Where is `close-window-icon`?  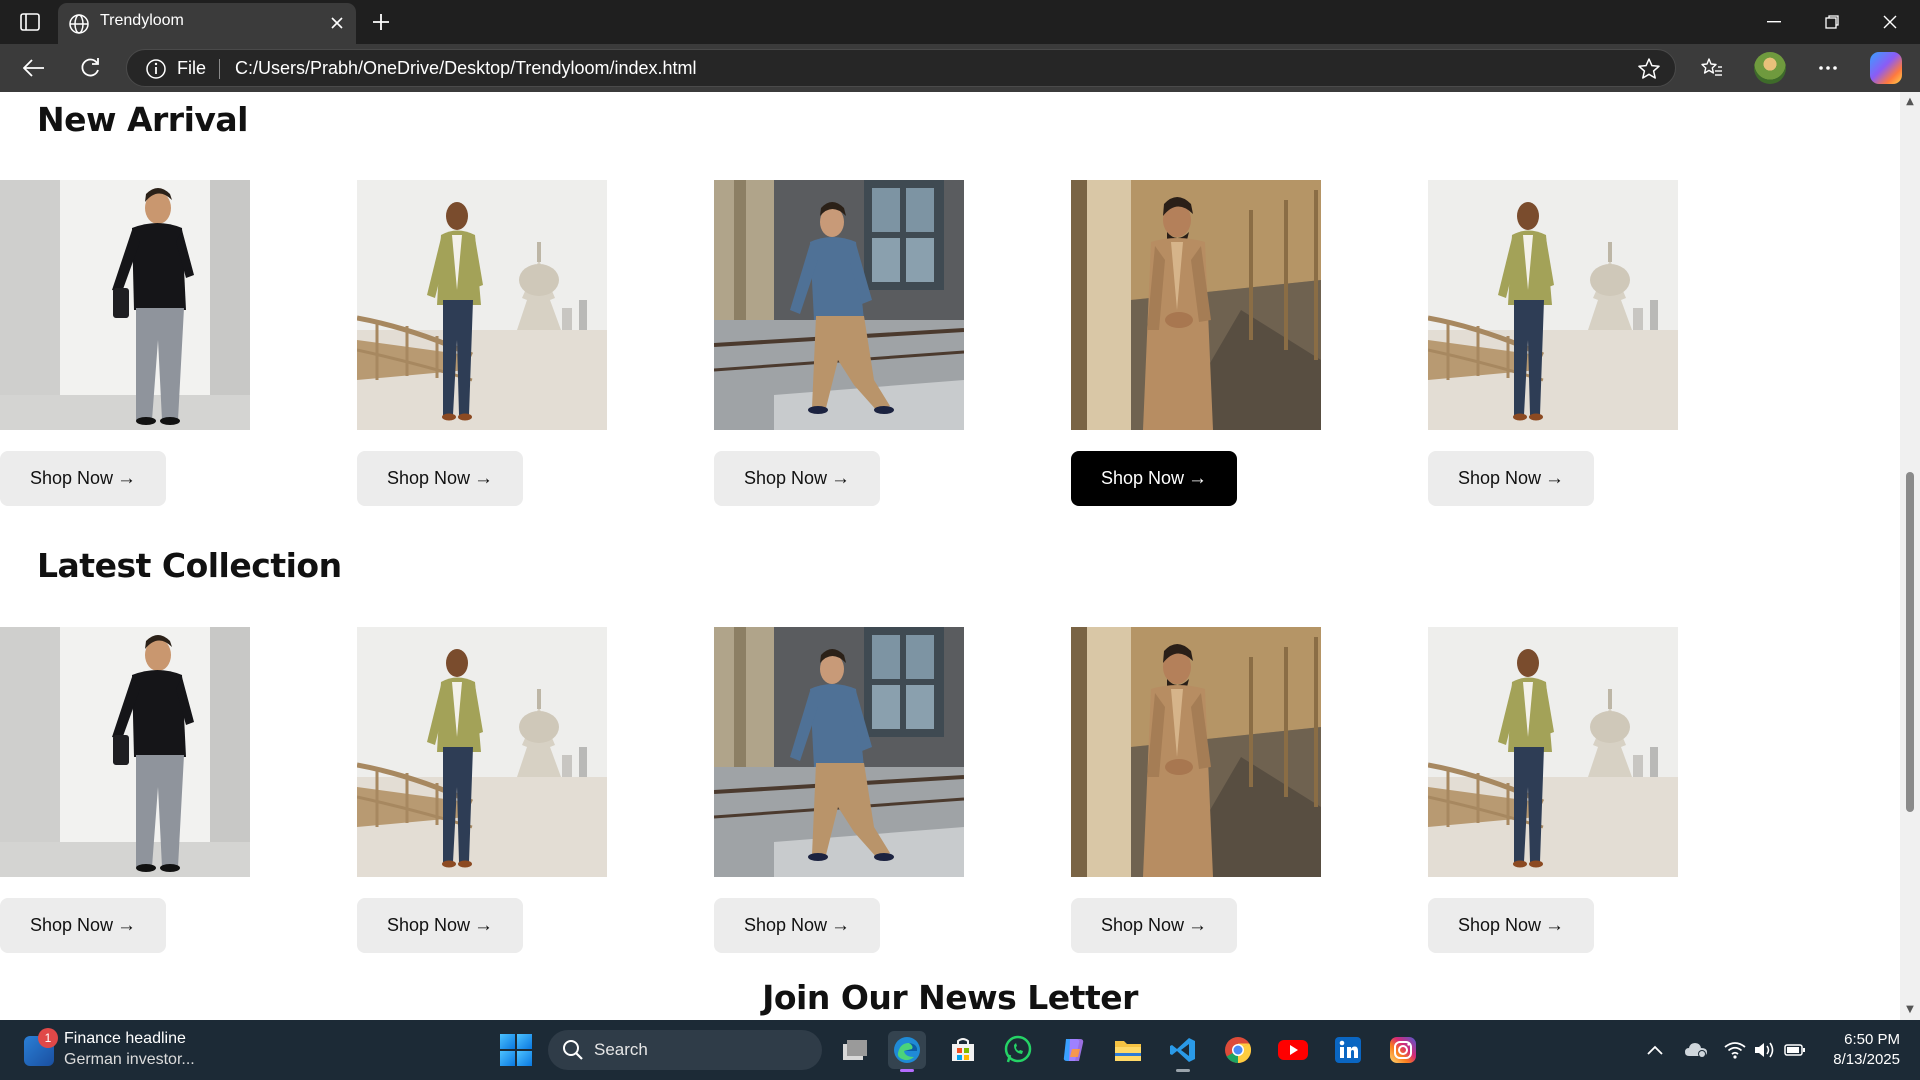
close-window-icon is located at coordinates (1890, 22).